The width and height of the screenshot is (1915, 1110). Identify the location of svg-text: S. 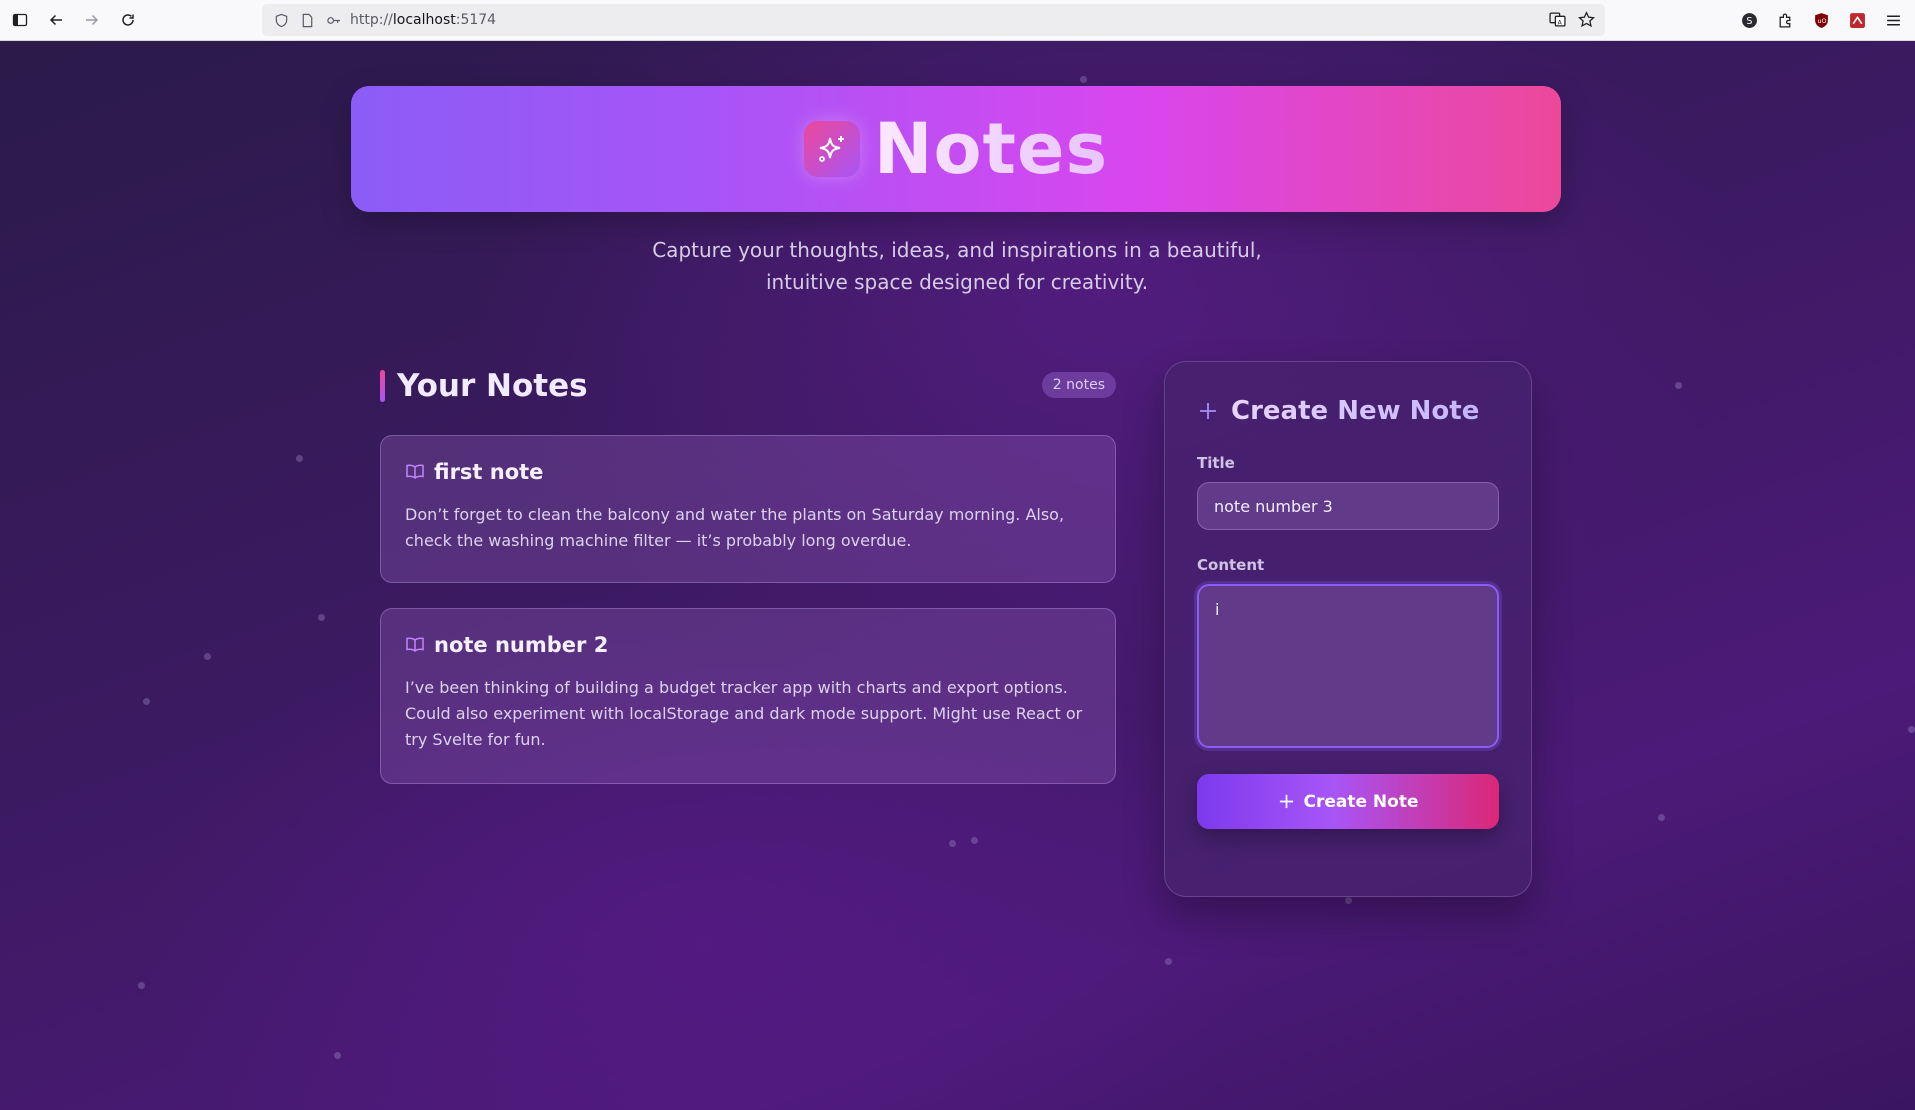
(1749, 21).